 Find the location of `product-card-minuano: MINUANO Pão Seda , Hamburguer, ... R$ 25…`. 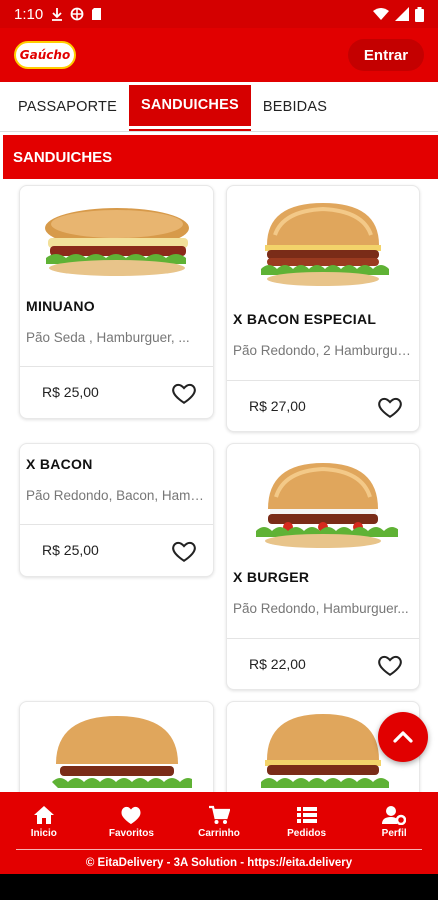

product-card-minuano: MINUANO Pão Seda , Hamburguer, ... R$ 25… is located at coordinates (116, 302).